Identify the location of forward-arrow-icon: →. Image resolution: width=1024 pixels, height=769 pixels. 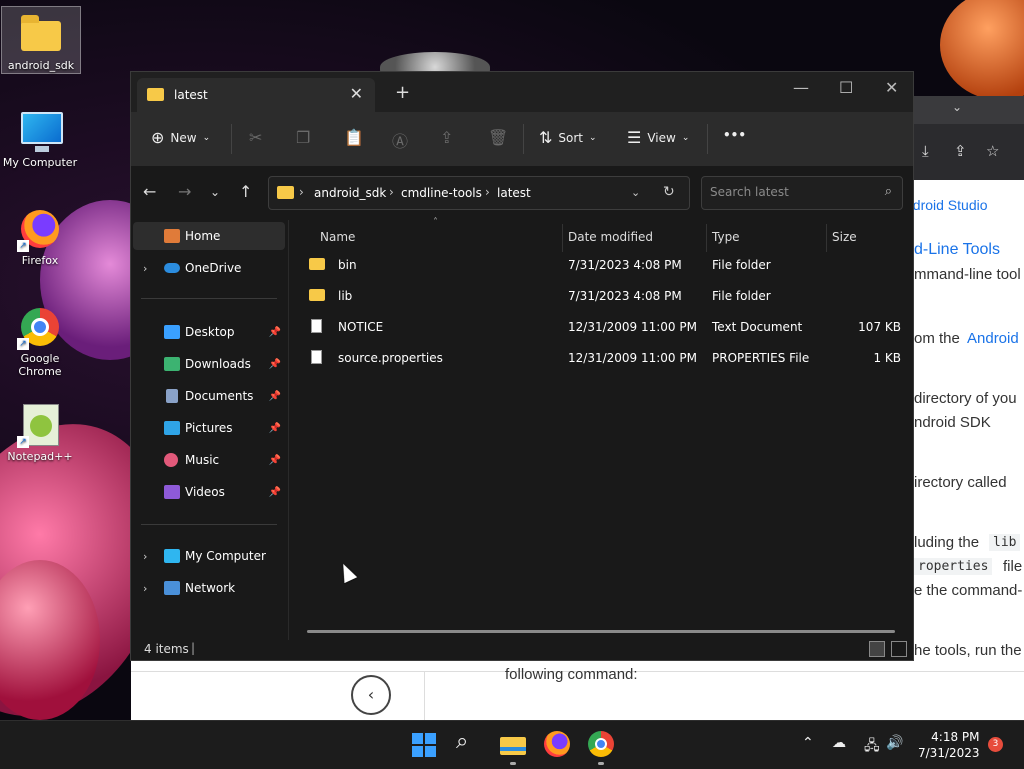
(184, 191).